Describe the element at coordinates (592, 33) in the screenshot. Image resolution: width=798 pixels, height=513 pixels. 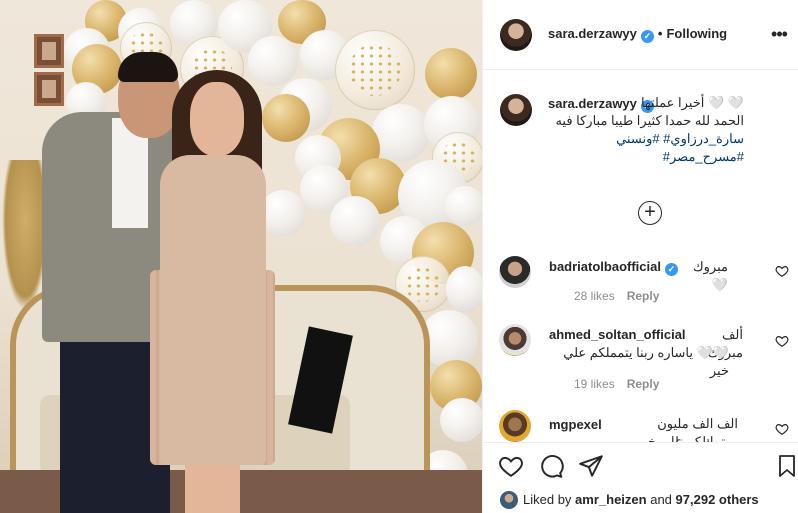
I see `author-username: sara.derzawyy` at that location.